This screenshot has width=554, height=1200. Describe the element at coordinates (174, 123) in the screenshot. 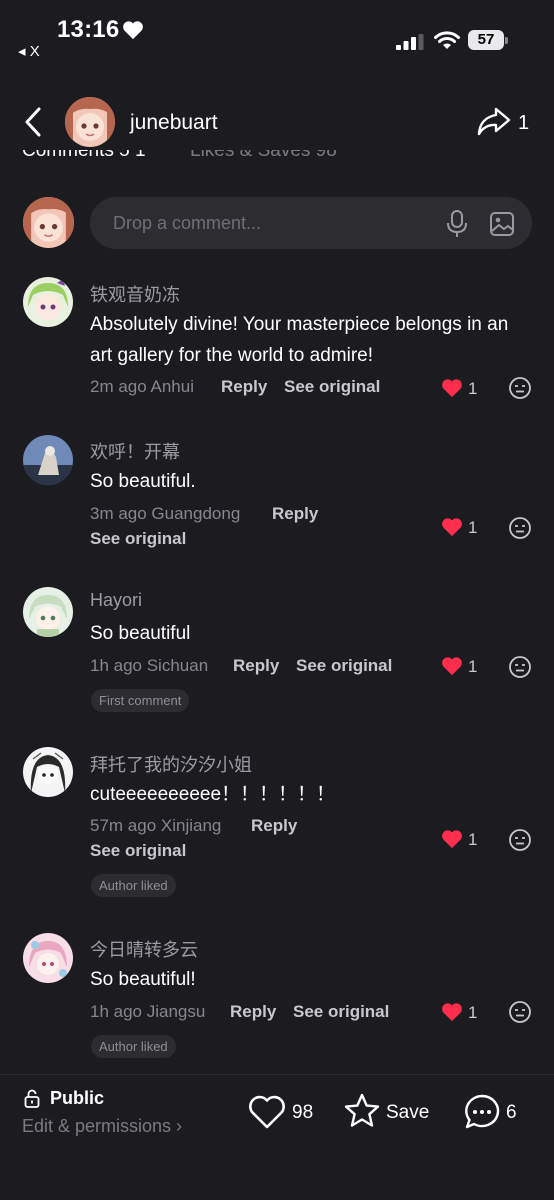

I see `author-username: junebuart` at that location.